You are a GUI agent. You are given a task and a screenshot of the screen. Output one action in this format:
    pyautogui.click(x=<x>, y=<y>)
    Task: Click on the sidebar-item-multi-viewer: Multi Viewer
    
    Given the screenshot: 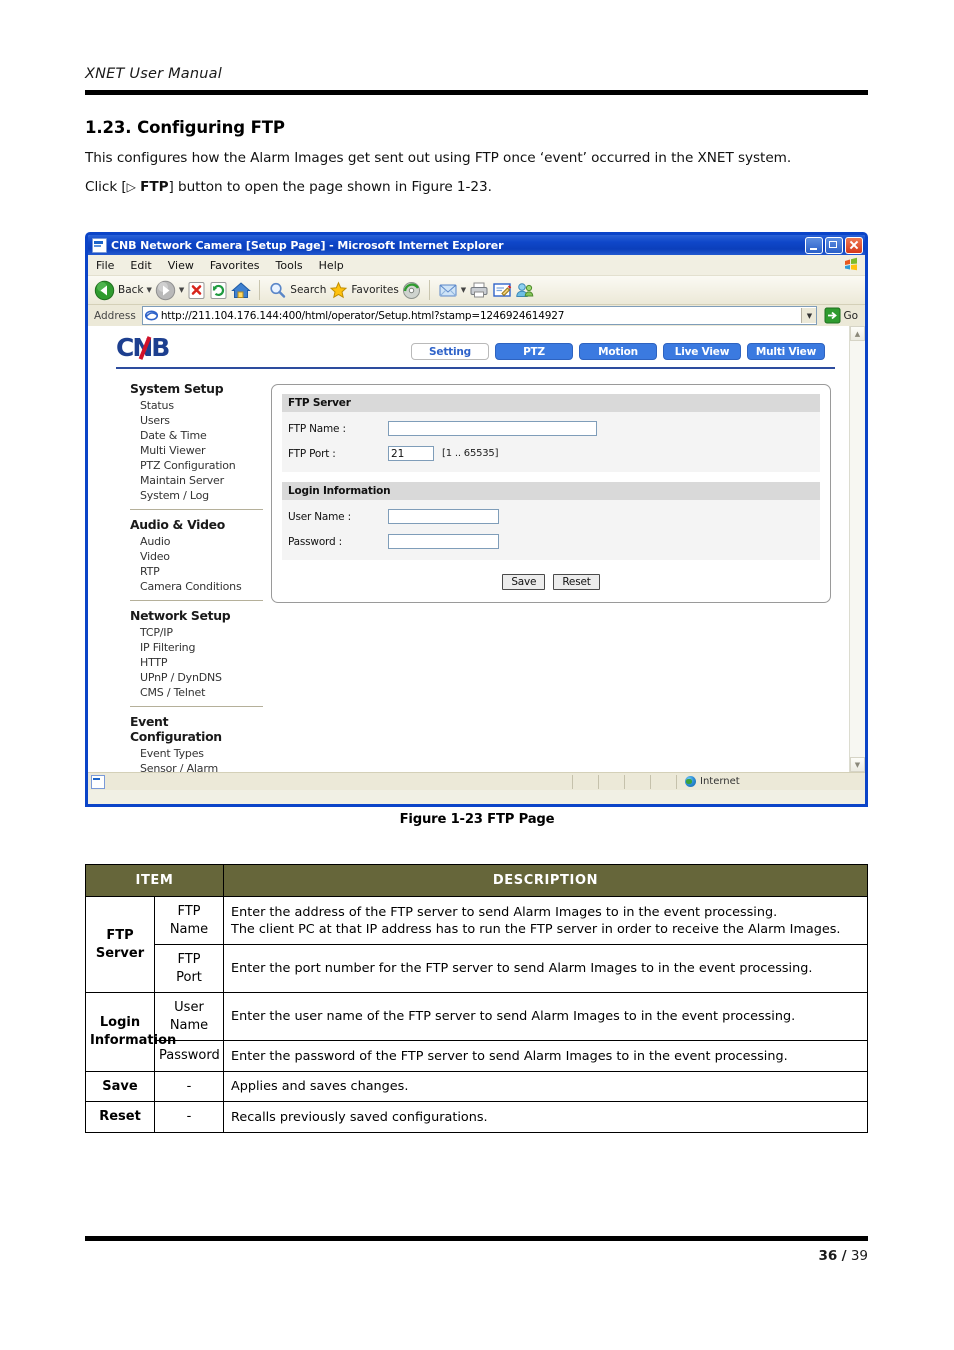 What is the action you would take?
    pyautogui.click(x=196, y=450)
    